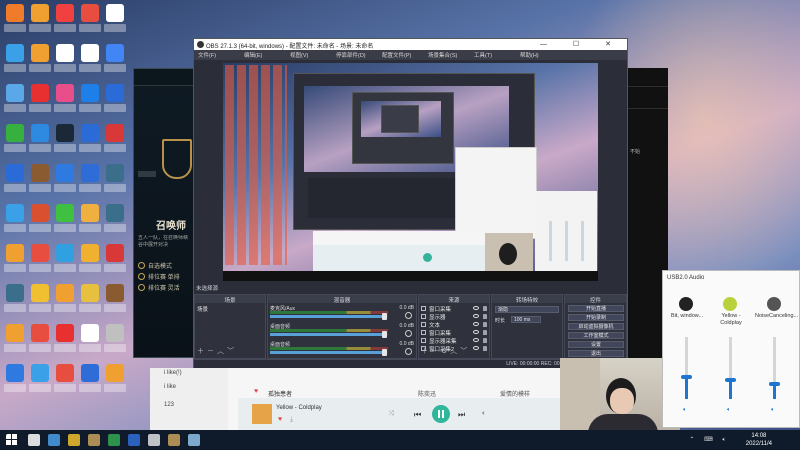 The height and width of the screenshot is (450, 800). Describe the element at coordinates (155, 265) in the screenshot. I see `league-mode-0: 自选模式` at that location.